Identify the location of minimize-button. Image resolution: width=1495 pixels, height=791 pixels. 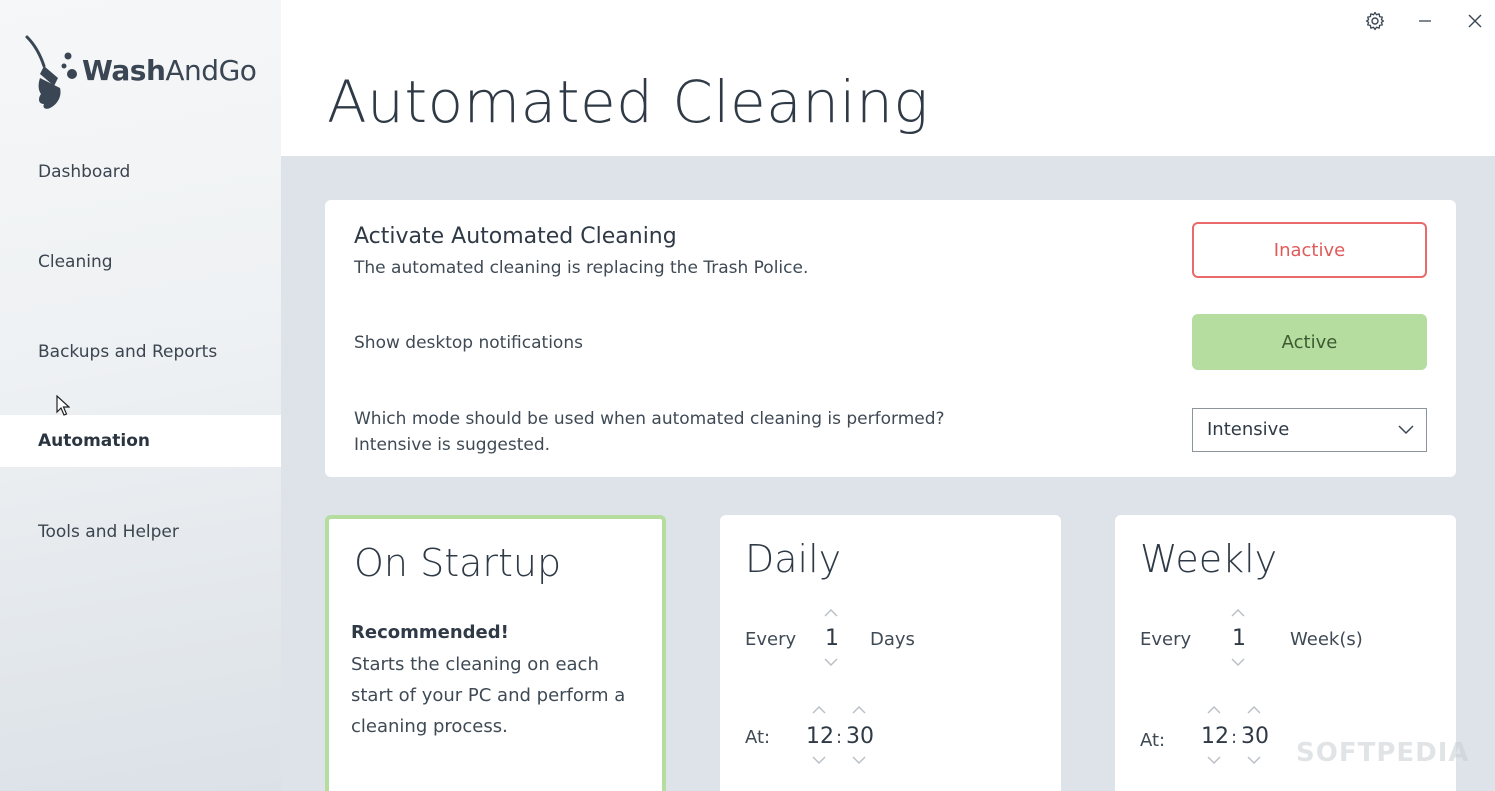
(1425, 21).